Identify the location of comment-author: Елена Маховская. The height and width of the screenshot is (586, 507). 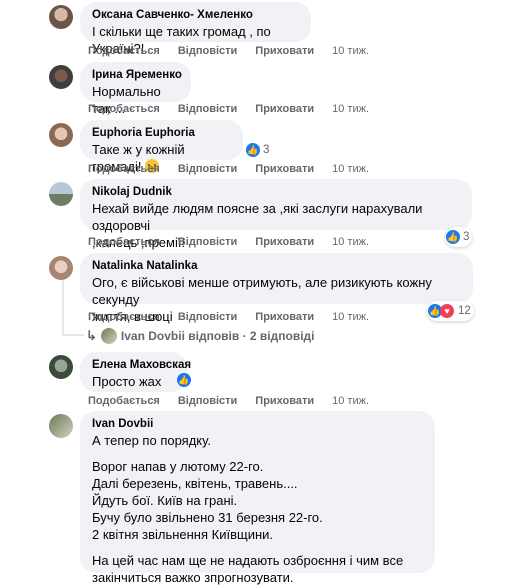
(141, 365).